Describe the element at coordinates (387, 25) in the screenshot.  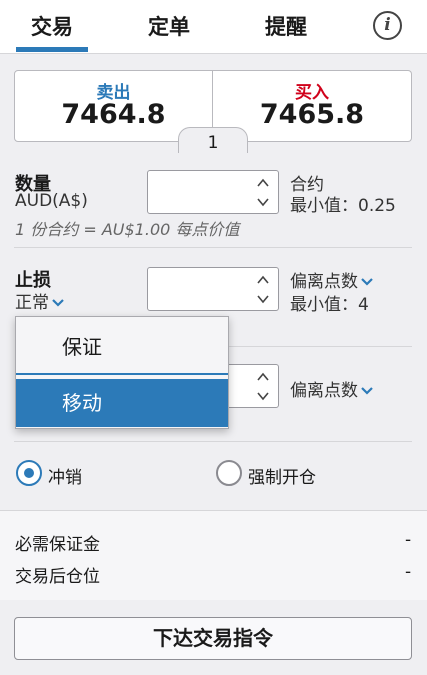
I see `info-icon: i` at that location.